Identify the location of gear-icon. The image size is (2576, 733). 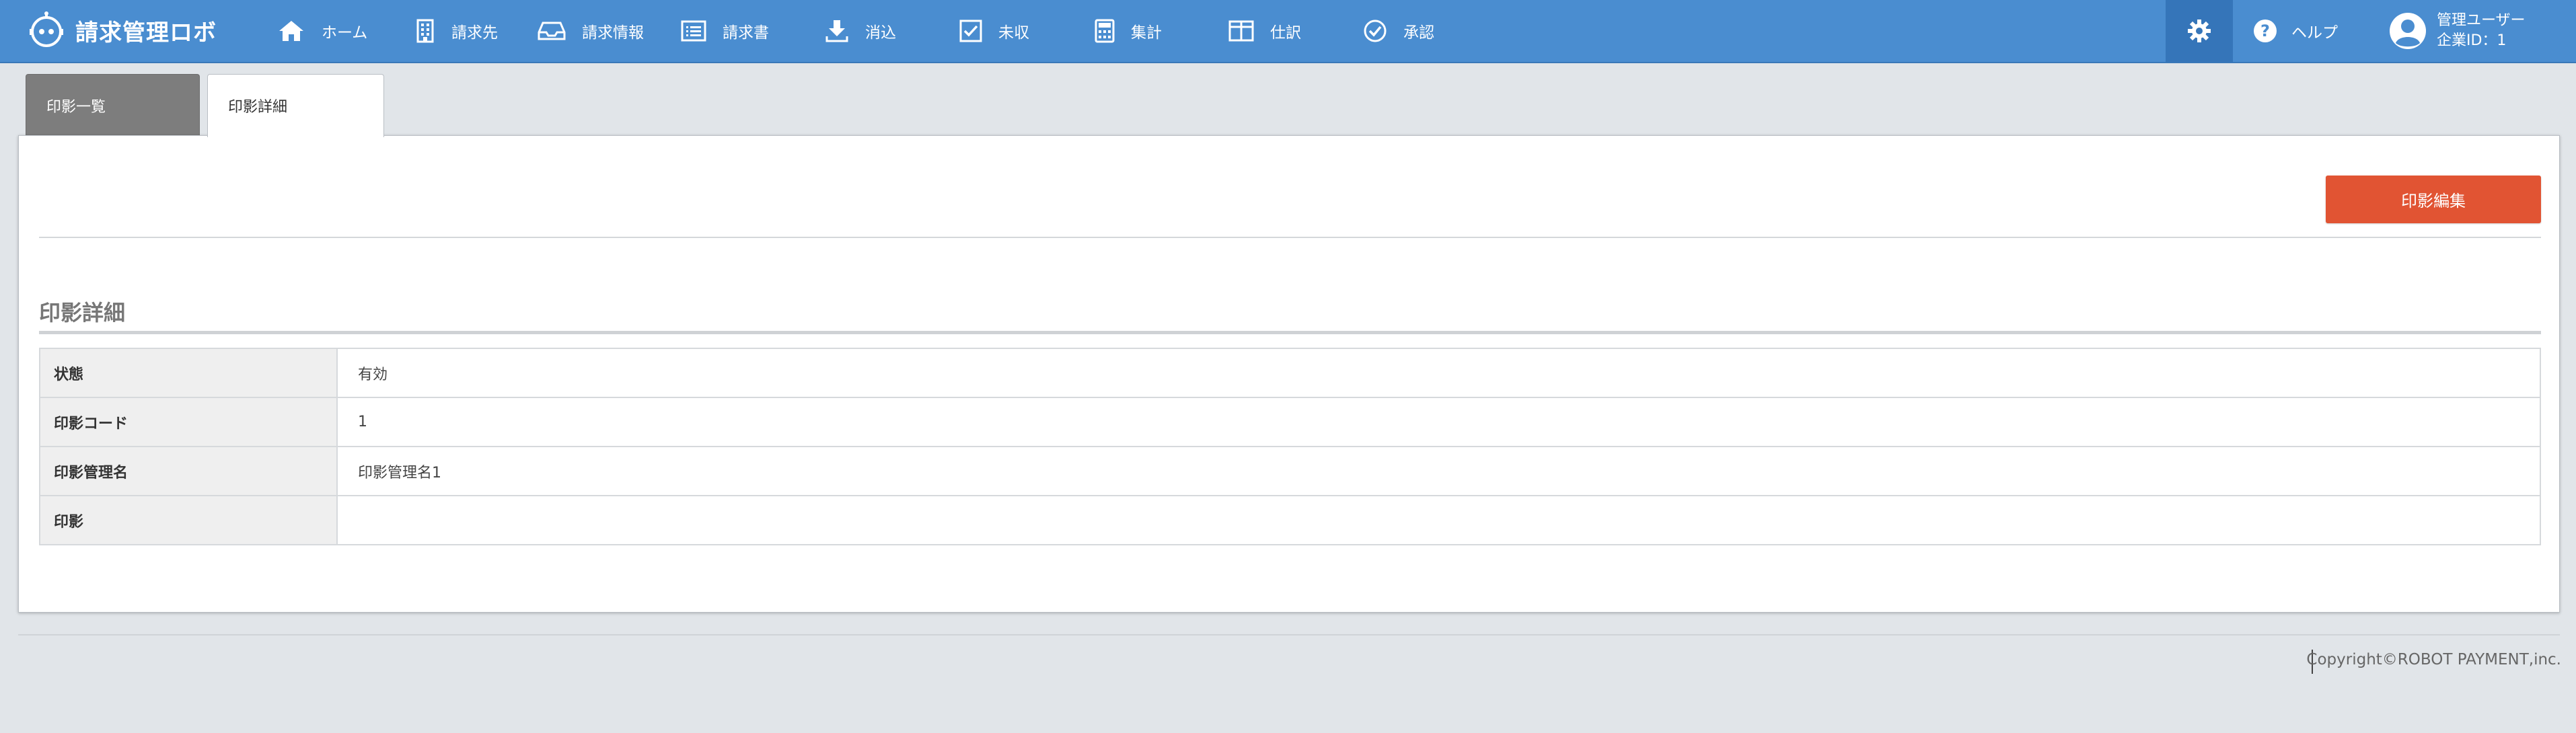
(2199, 31).